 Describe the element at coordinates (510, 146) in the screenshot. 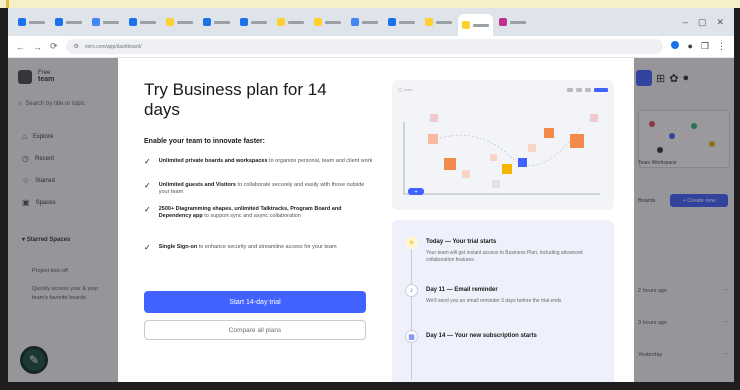

I see `preview-connector` at that location.